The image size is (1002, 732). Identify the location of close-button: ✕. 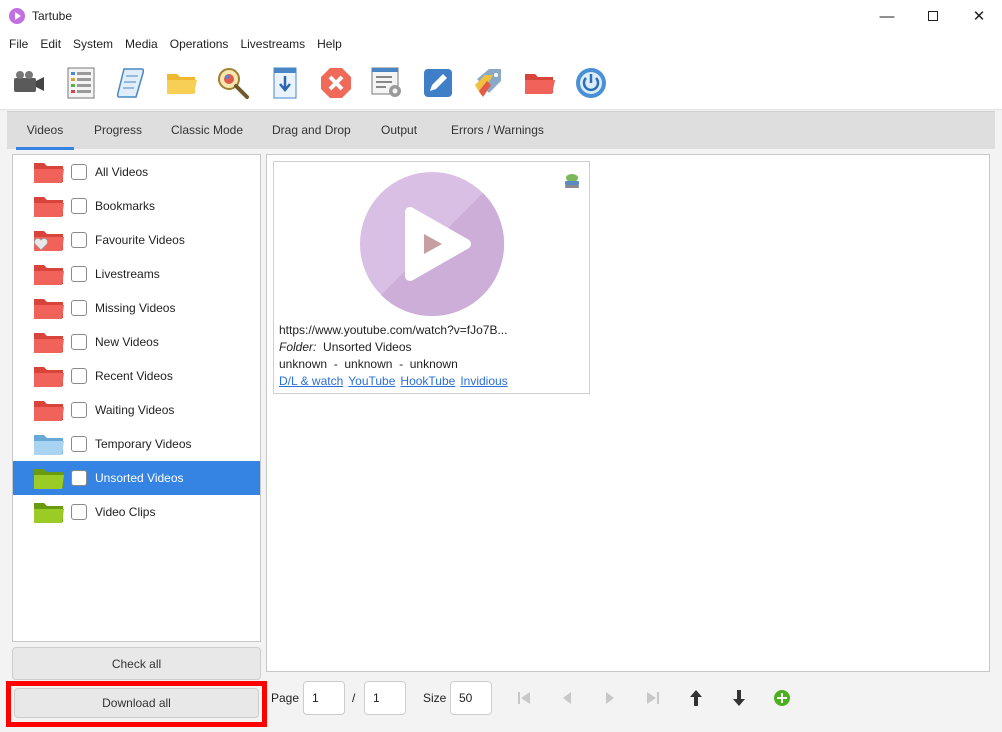
(979, 16).